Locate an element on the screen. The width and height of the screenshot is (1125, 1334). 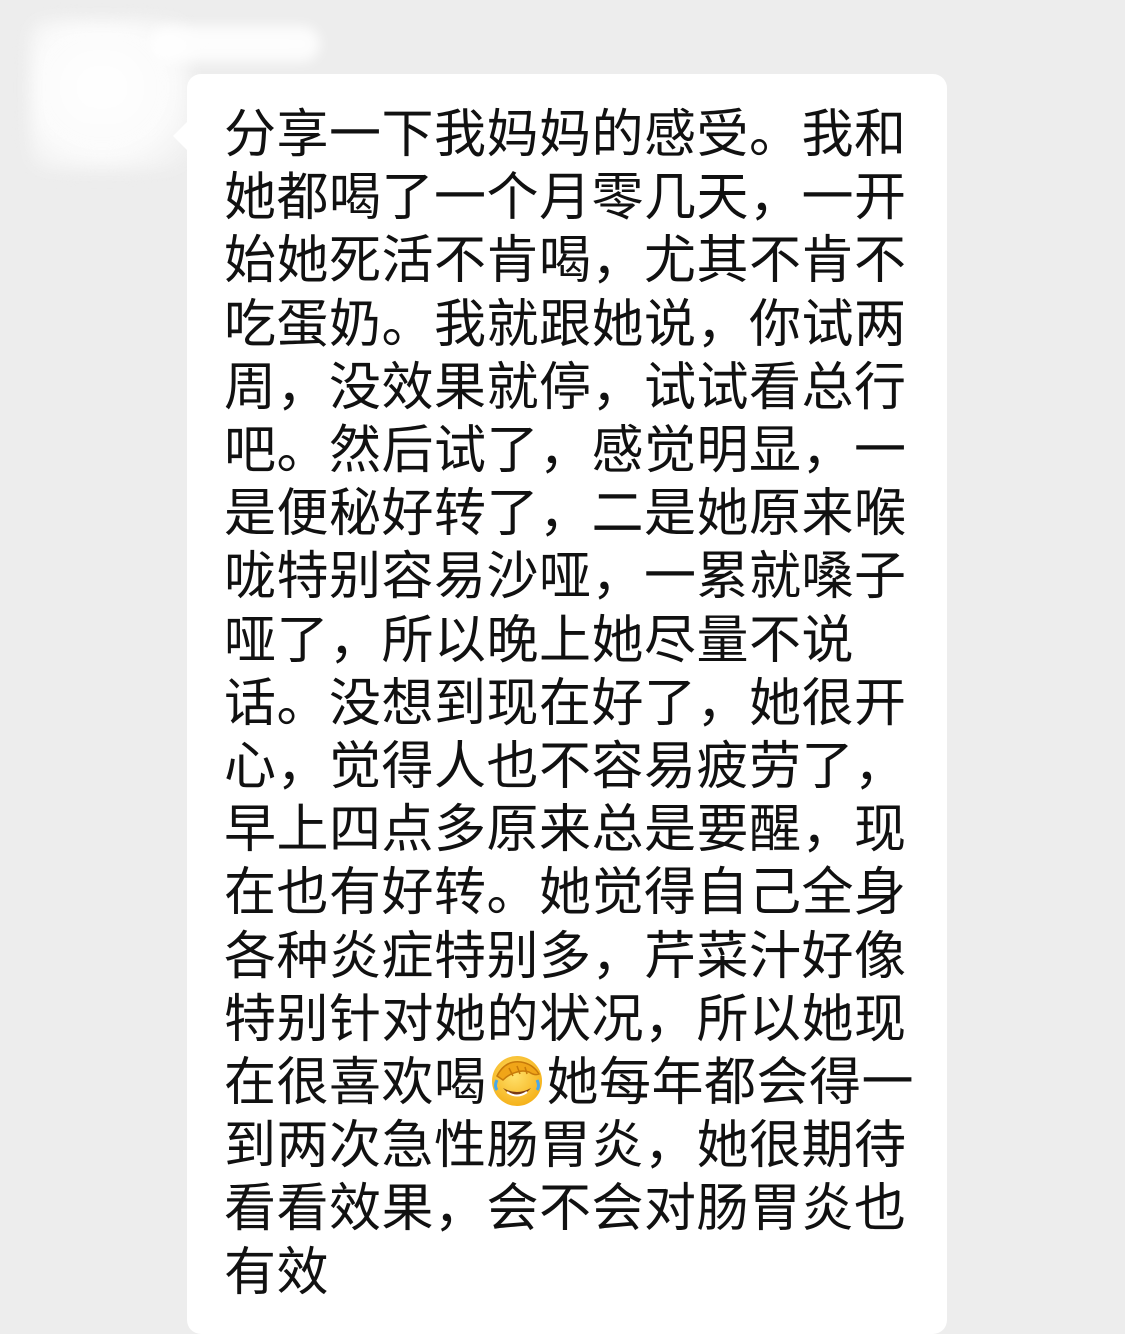
message-line: 看看效果，会不会对肠胃炎也 is located at coordinates (565, 1209).